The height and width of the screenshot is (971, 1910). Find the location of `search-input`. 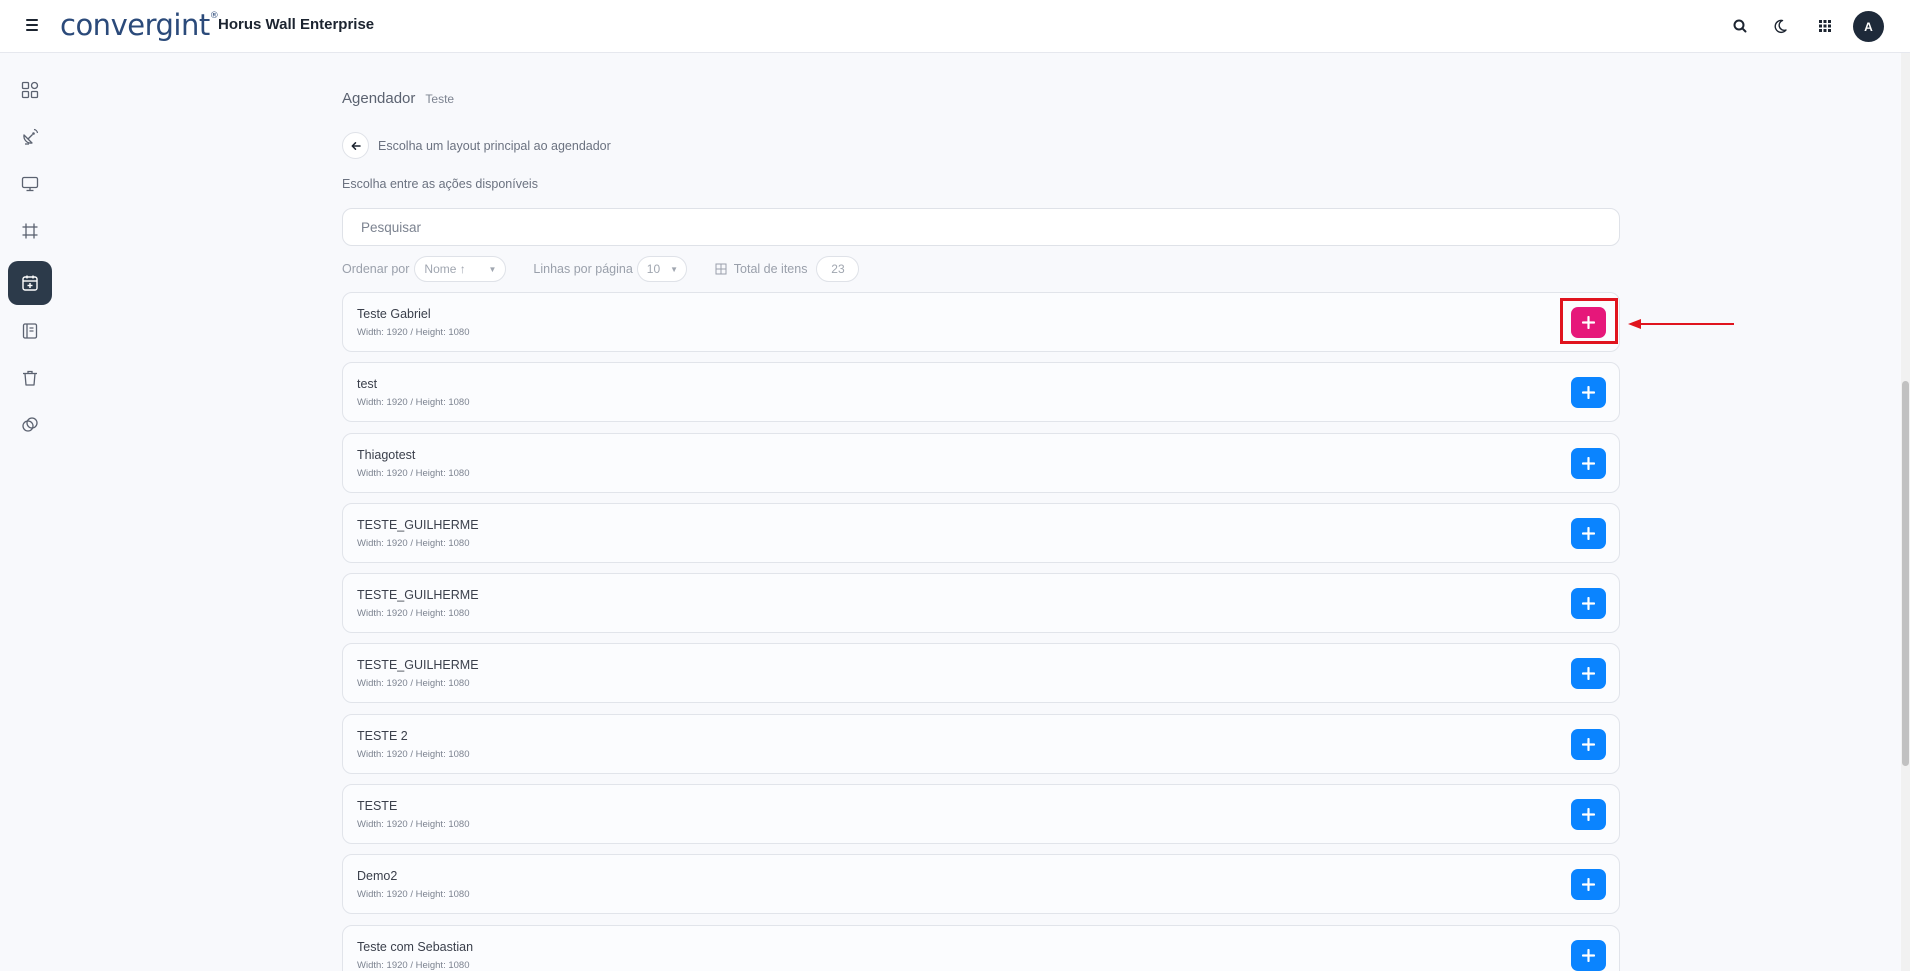

search-input is located at coordinates (981, 227).